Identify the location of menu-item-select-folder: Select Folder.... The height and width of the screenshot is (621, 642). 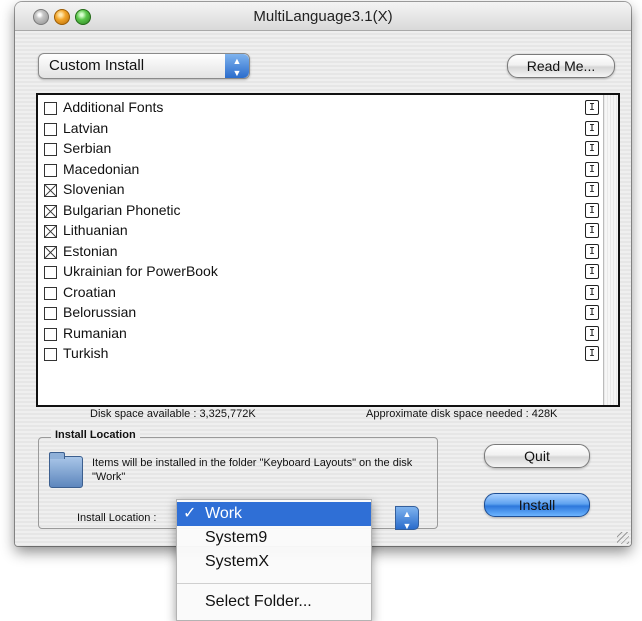
(274, 602).